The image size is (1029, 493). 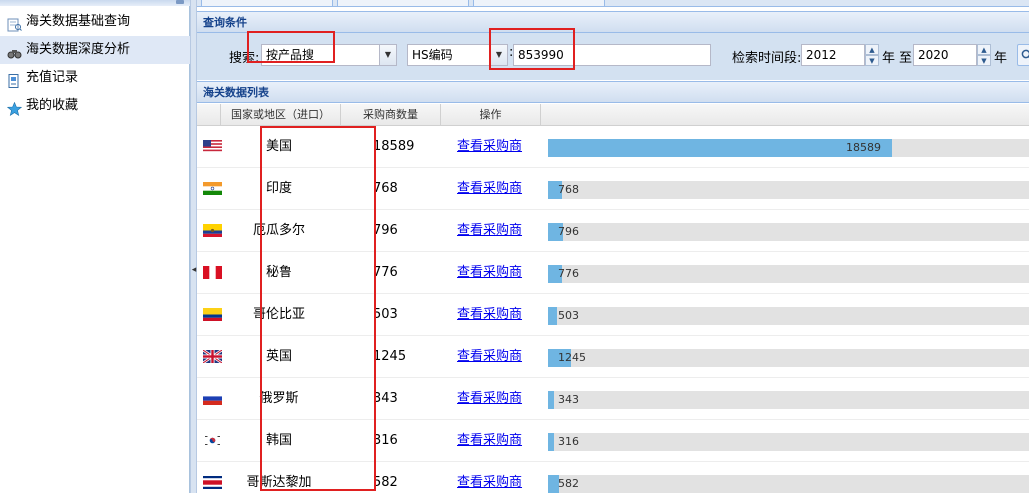 I want to click on code-type-select: HS编码 ▼, so click(x=457, y=55).